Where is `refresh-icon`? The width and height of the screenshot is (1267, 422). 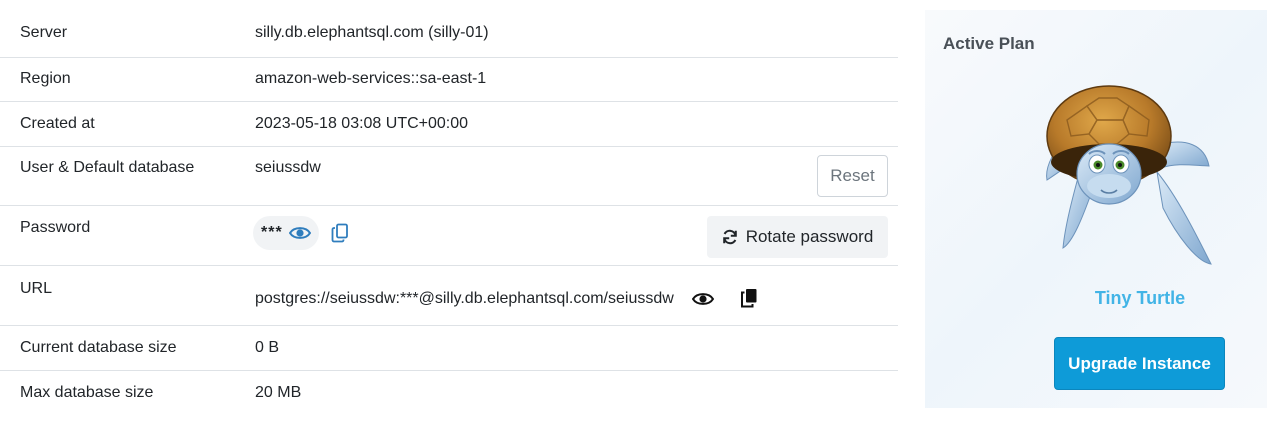
refresh-icon is located at coordinates (730, 237).